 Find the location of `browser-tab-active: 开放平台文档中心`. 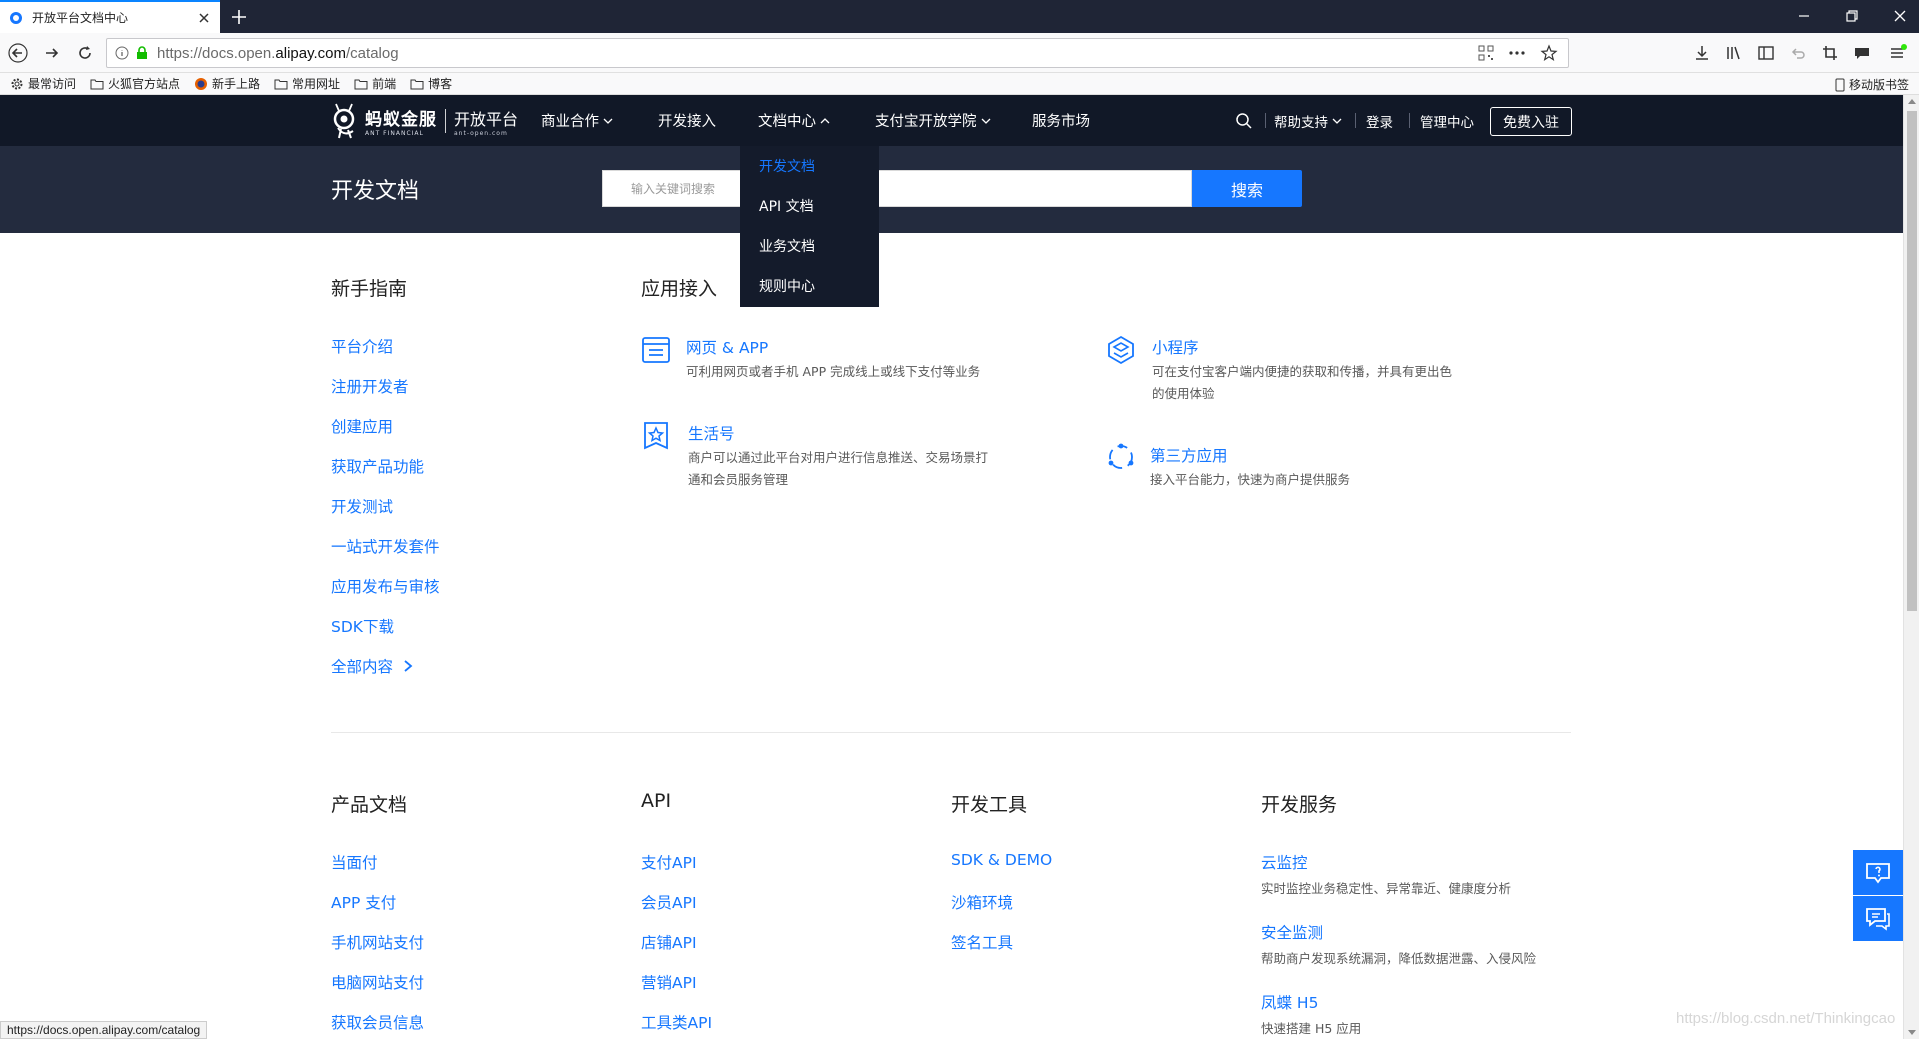

browser-tab-active: 开放平台文档中心 is located at coordinates (110, 16).